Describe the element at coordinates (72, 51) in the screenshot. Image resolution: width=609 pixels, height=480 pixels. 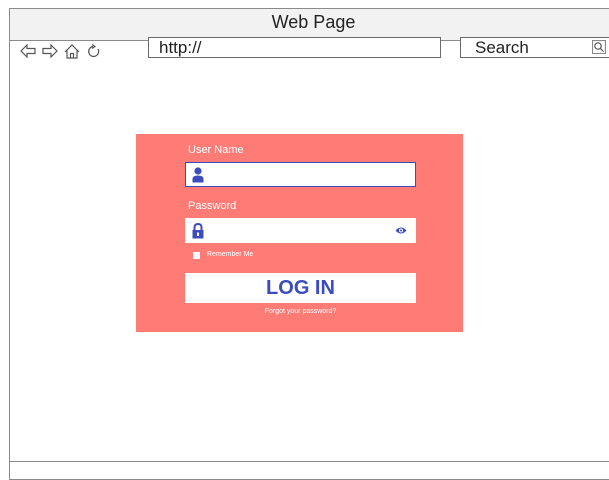
I see `home-icon` at that location.